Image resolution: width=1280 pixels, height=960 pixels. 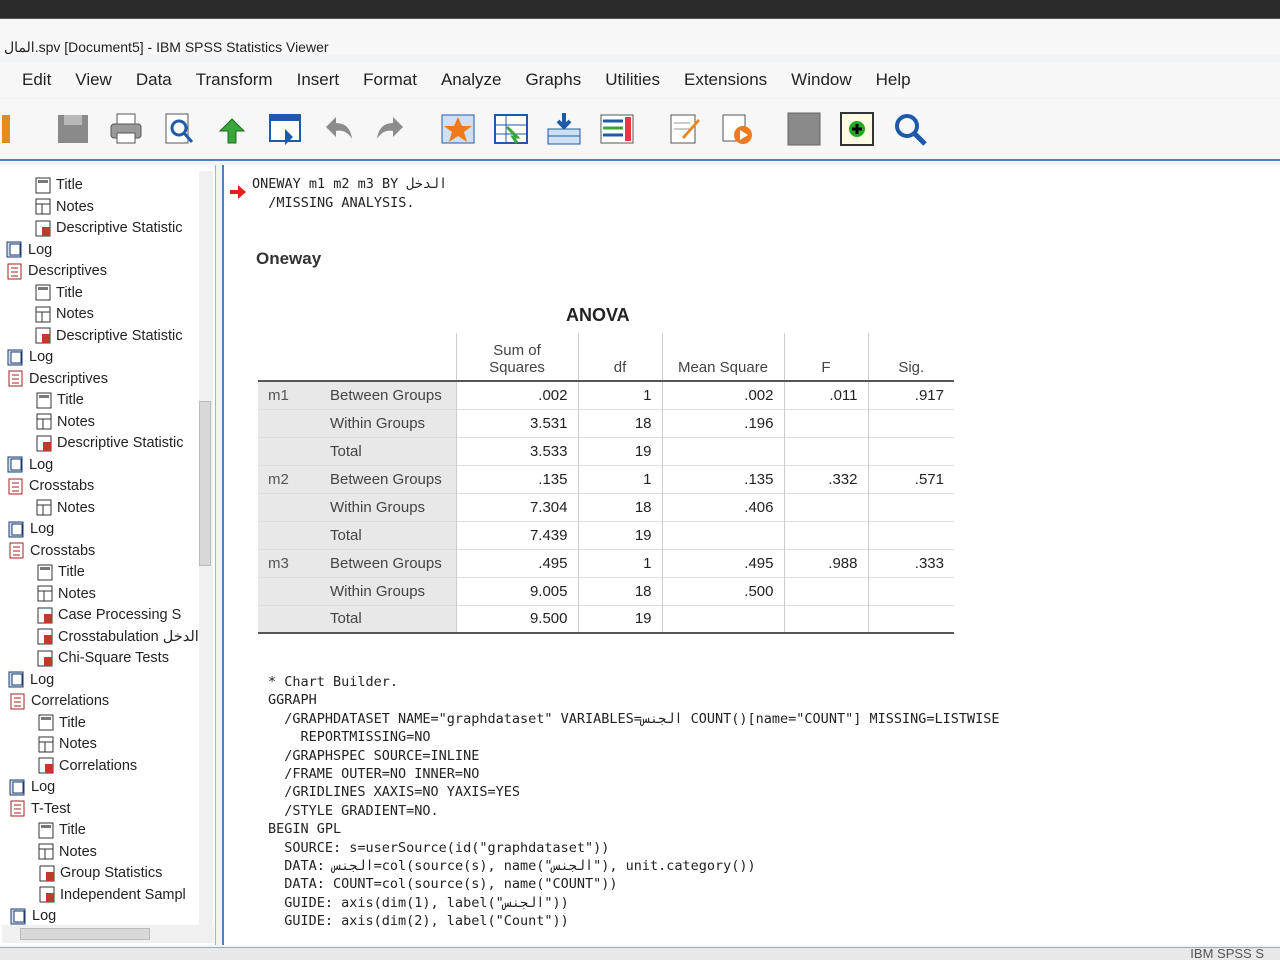 What do you see at coordinates (234, 80) in the screenshot?
I see `menu-transform: Transform` at bounding box center [234, 80].